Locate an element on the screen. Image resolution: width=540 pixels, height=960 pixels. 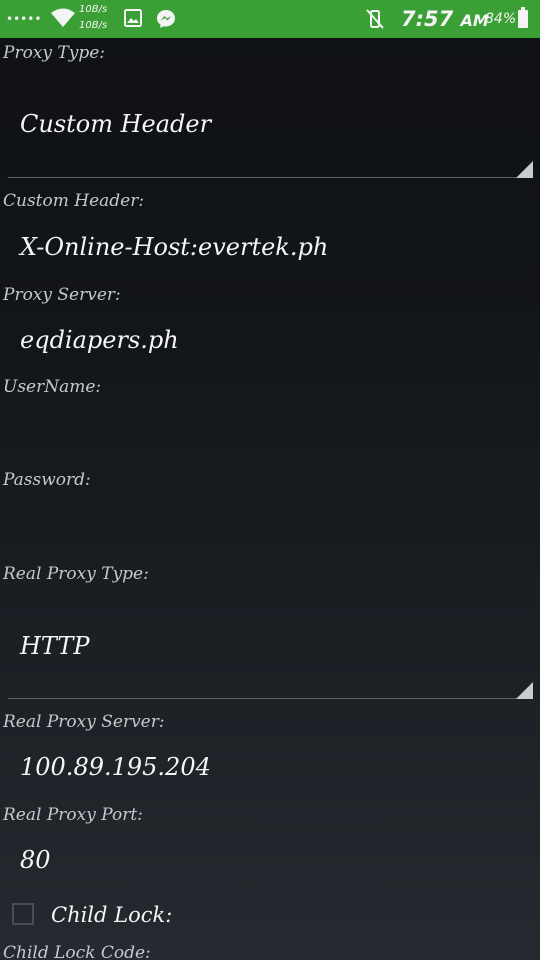
child-lock-label: Child Lock: is located at coordinates (111, 915).